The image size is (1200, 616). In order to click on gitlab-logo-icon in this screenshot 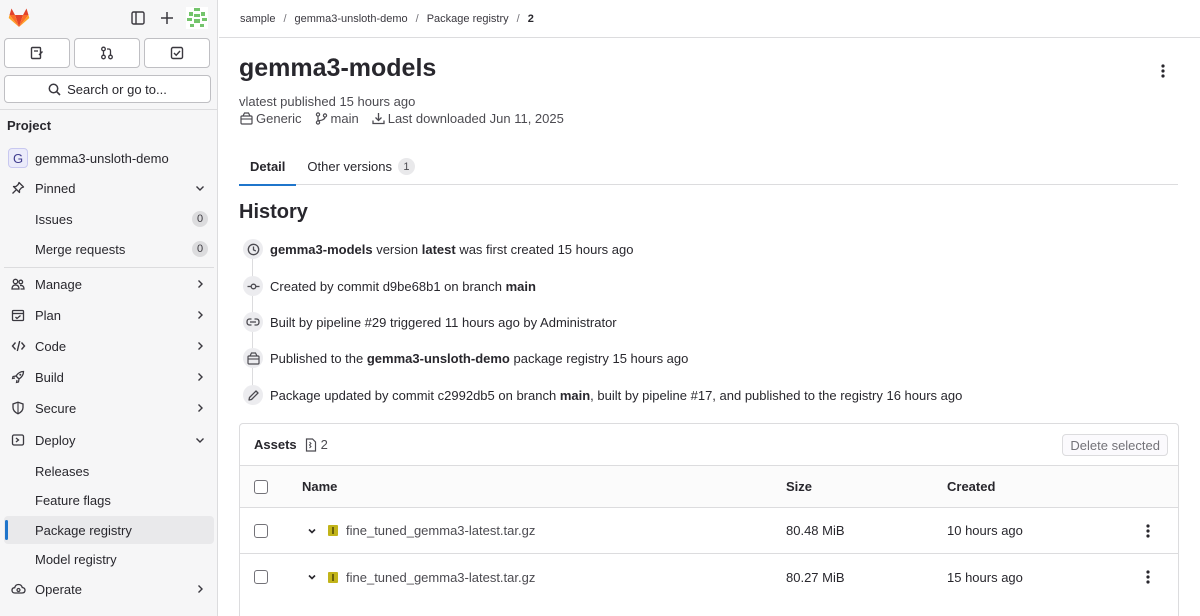, I will do `click(19, 17)`.